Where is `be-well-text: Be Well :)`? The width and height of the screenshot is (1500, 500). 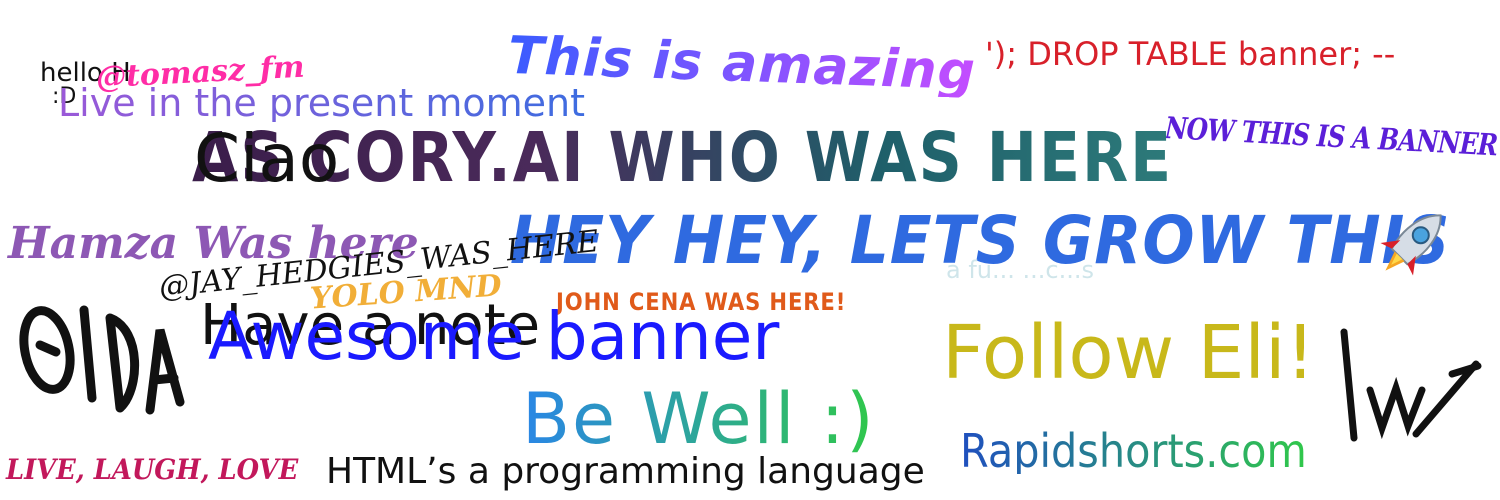 be-well-text: Be Well :) is located at coordinates (699, 419).